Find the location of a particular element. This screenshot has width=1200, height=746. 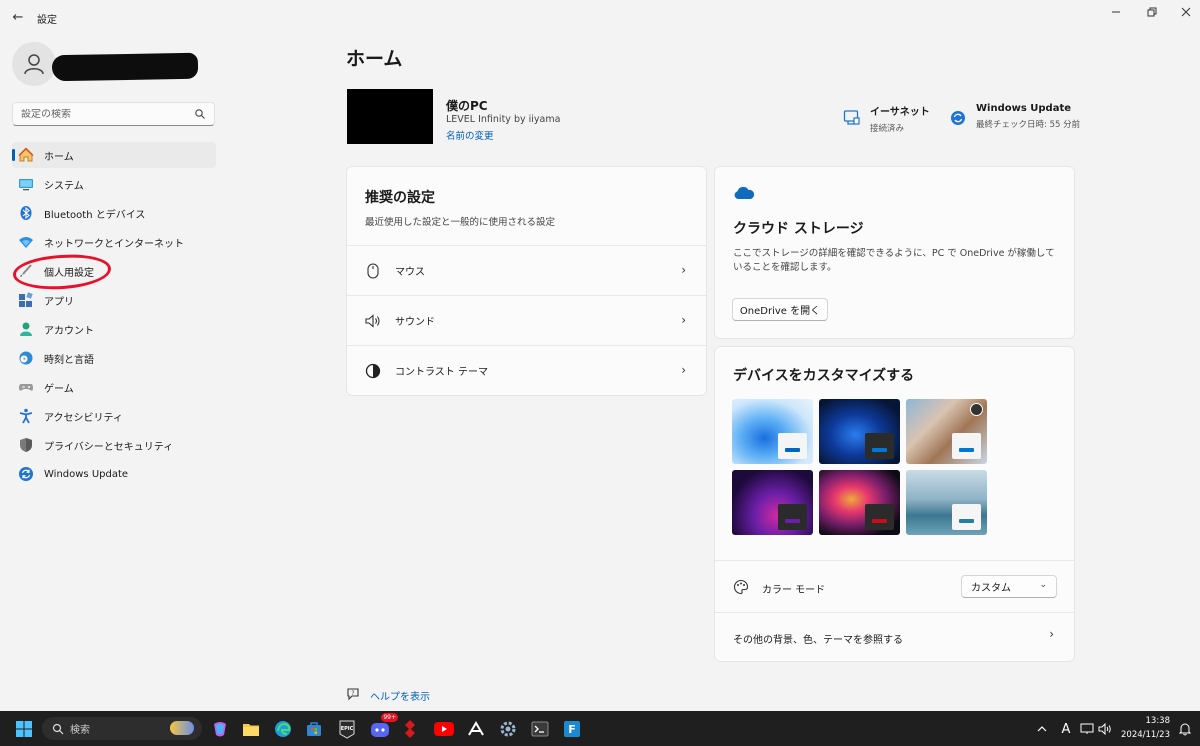

ethernet-status: イーサネット 接続済み is located at coordinates (886, 118).